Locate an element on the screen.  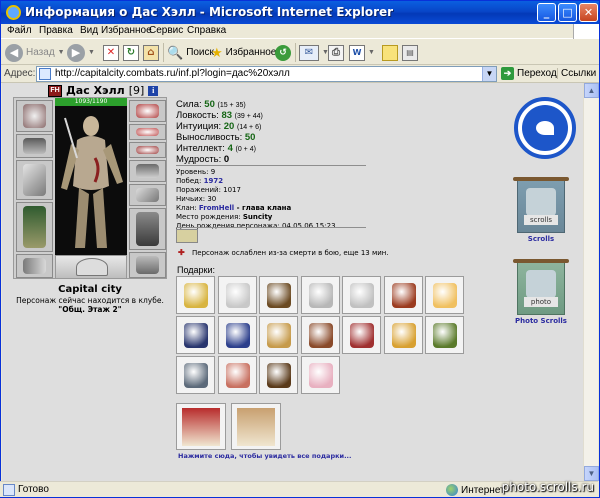
menu-view: Вид is located at coordinates (89, 30).